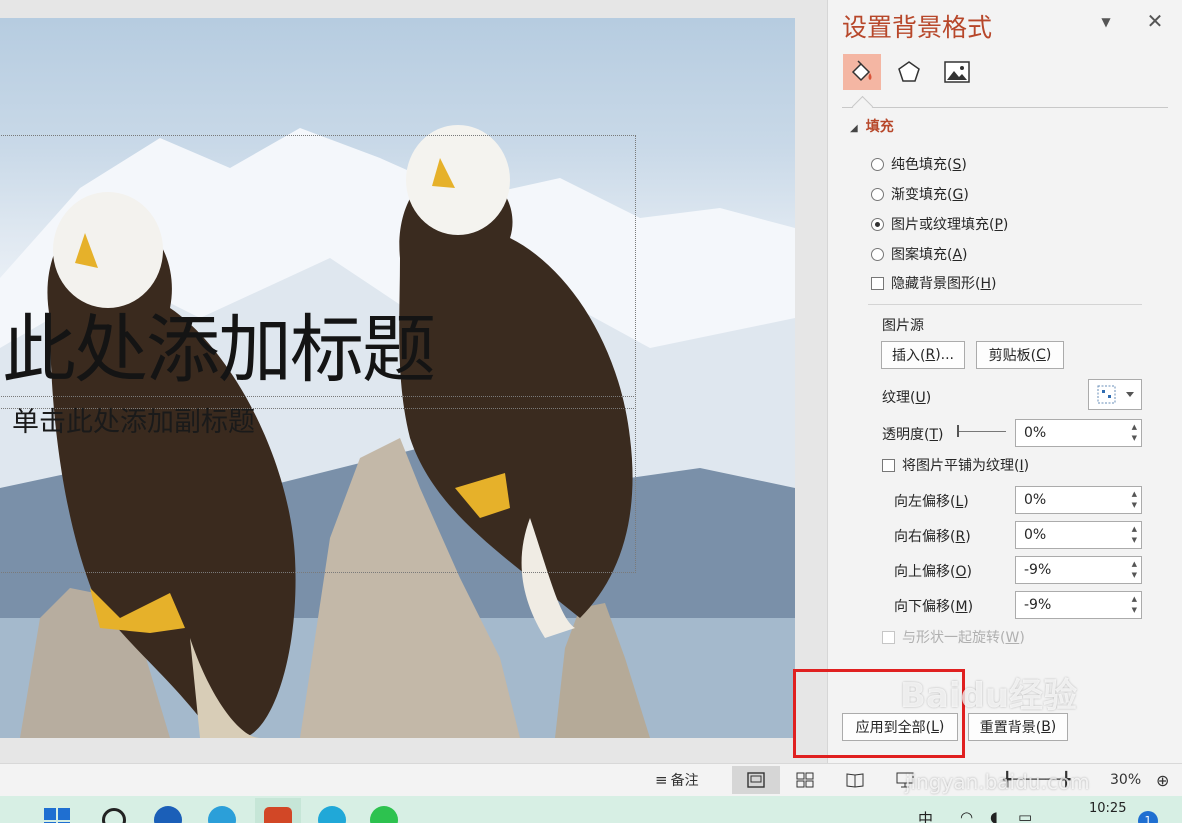 Image resolution: width=1182 pixels, height=823 pixels. I want to click on slideshow-button, so click(905, 780).